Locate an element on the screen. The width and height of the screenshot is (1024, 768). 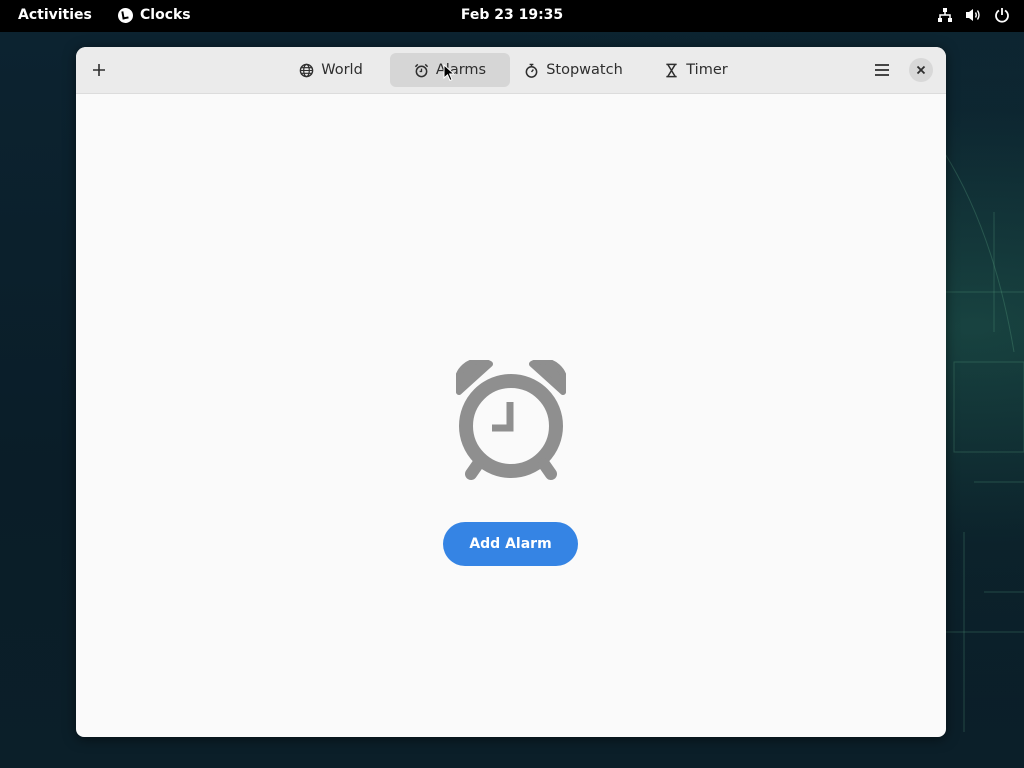
view-switcher: World Alarms Stopwatch Timer is located at coordinates (511, 70).